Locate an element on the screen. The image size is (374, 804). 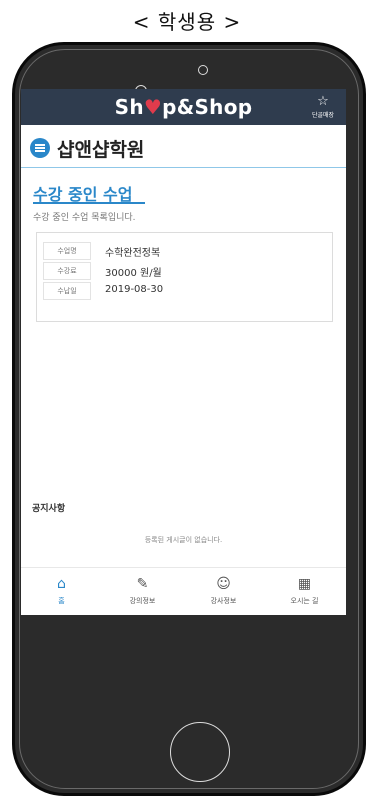
nav-item-home: ⌂ 홈 is located at coordinates (61, 591).